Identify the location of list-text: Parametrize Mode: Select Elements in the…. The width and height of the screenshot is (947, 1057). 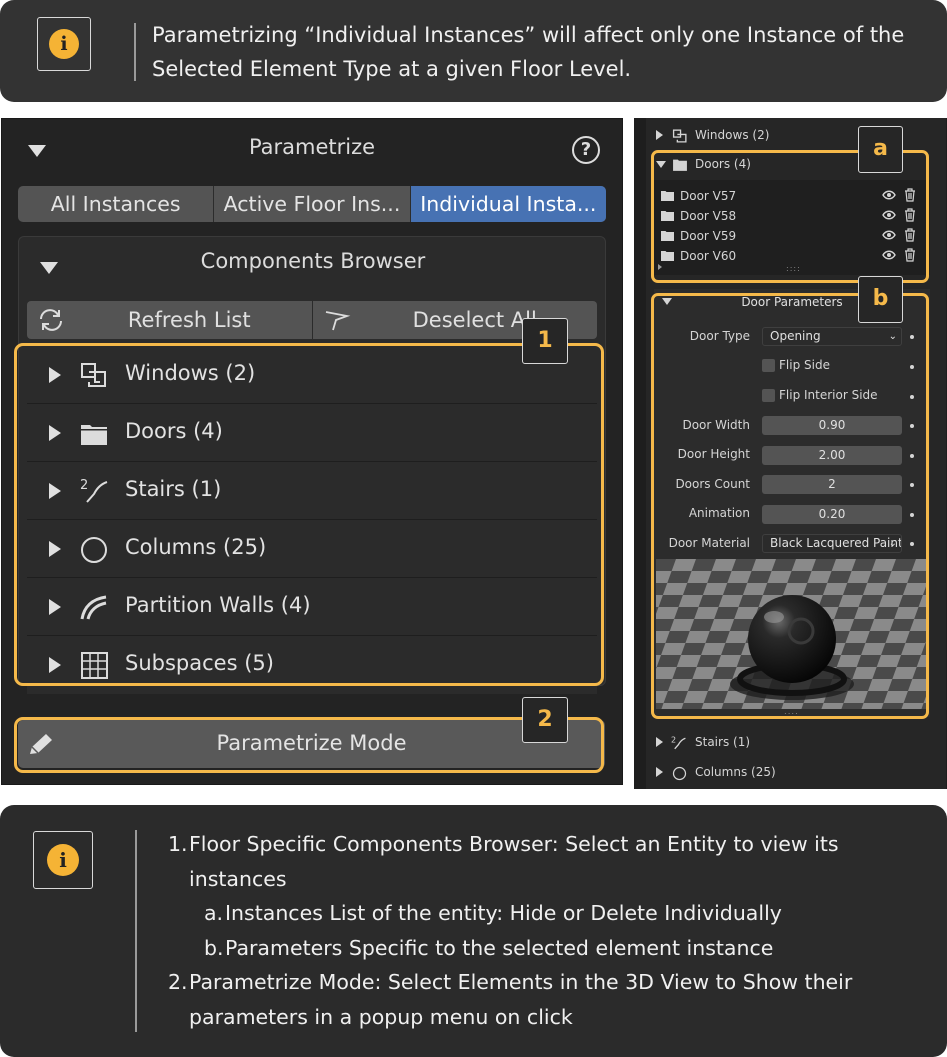
(521, 999).